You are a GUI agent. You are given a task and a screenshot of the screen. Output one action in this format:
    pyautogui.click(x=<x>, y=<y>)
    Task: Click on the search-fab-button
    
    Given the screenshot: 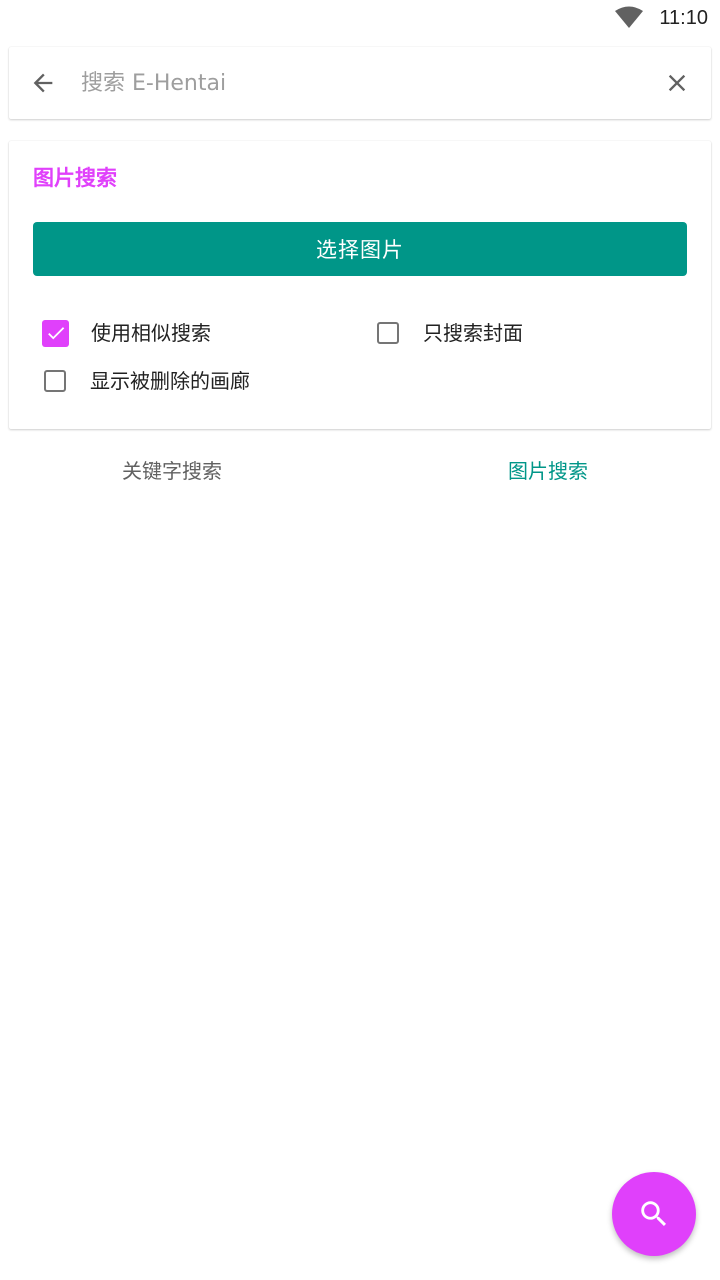 What is the action you would take?
    pyautogui.click(x=654, y=1214)
    